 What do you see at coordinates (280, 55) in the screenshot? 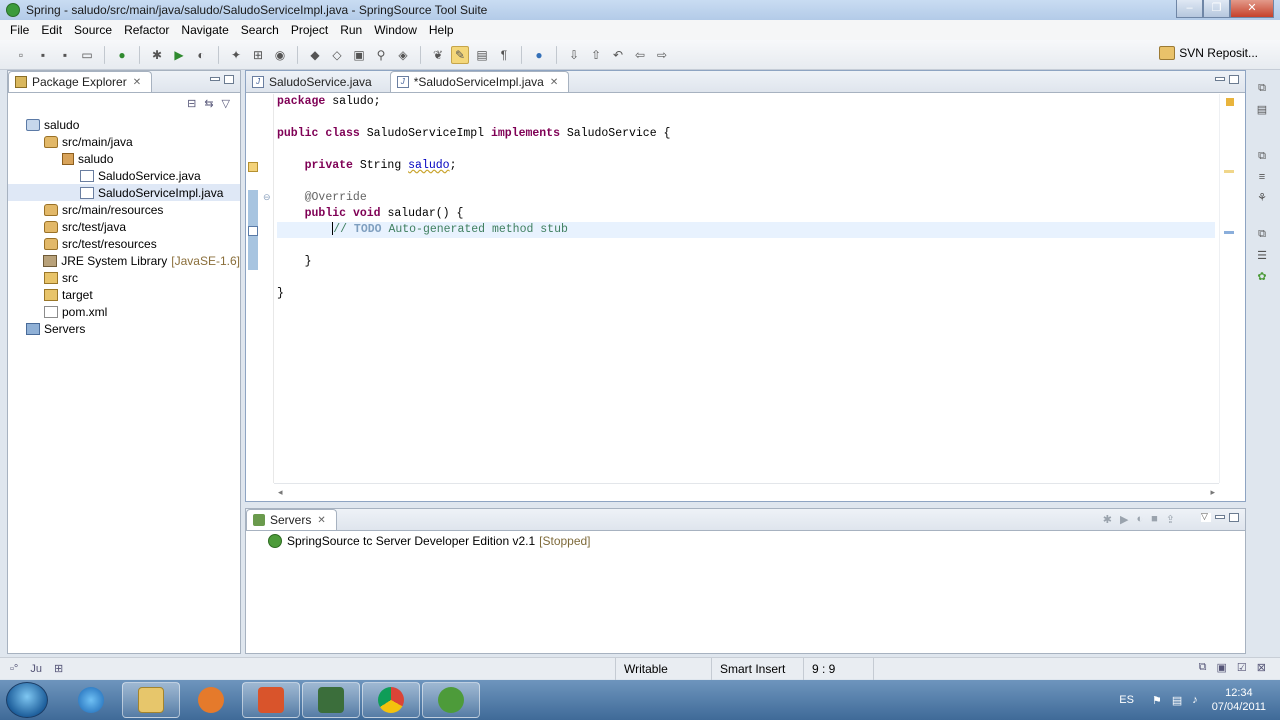
I see `new-class-icon: ◉` at bounding box center [280, 55].